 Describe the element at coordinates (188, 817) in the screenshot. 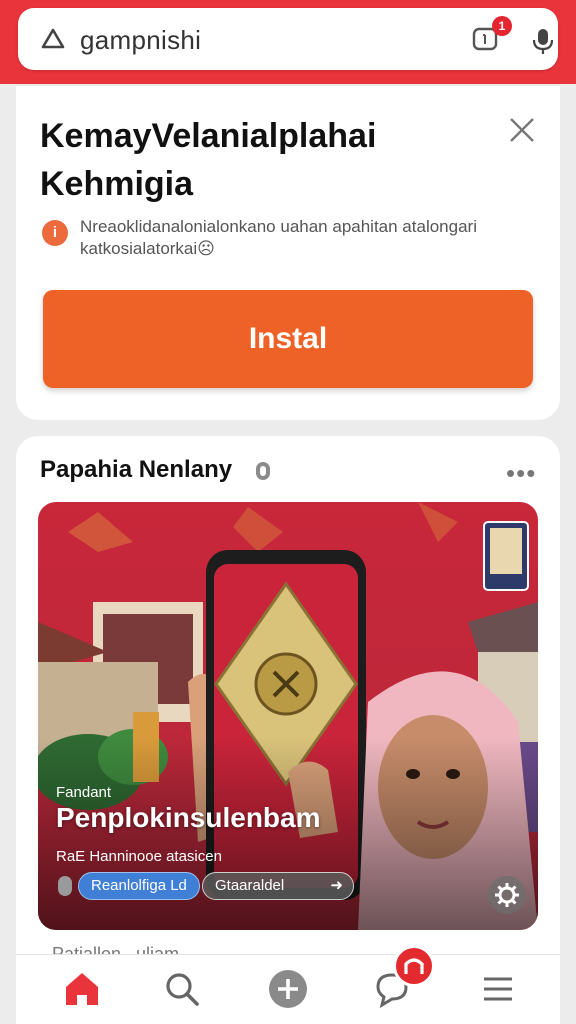

I see `media-headline: Penplokinsulenbam` at that location.